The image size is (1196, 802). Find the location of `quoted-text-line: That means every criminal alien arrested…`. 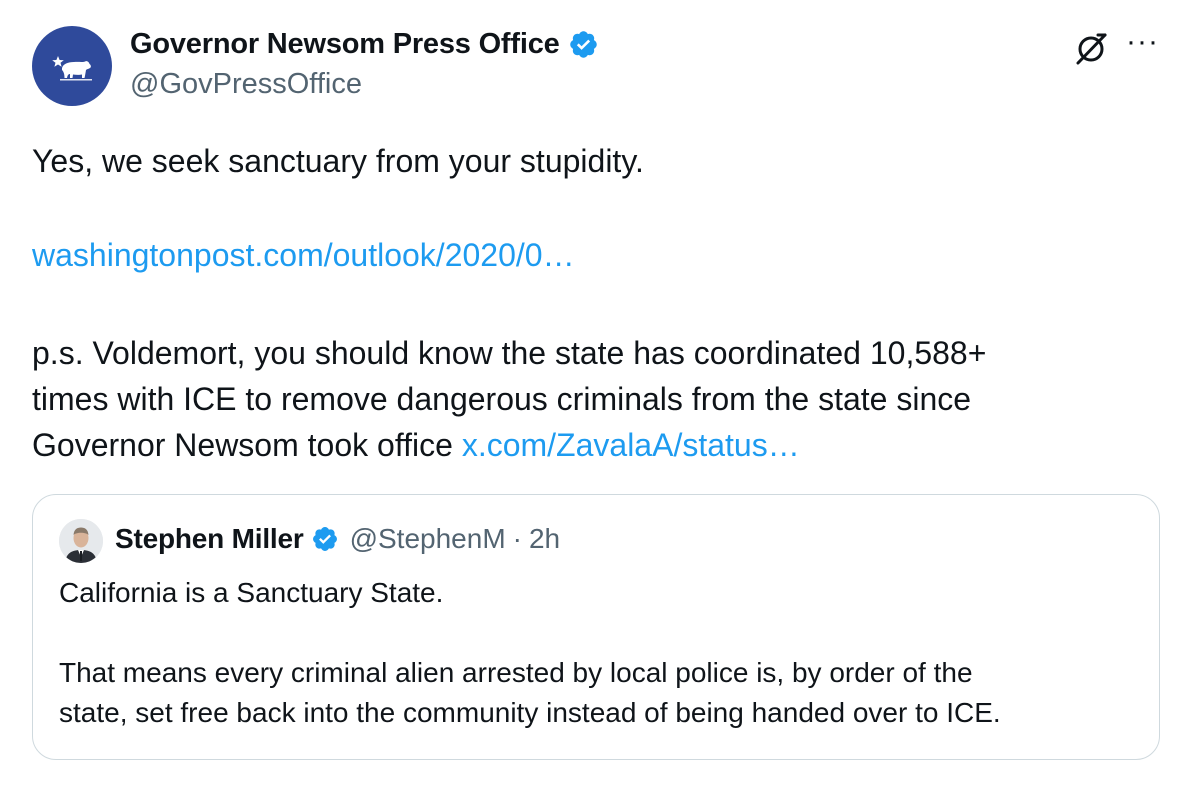

quoted-text-line: That means every criminal alien arrested… is located at coordinates (516, 672).